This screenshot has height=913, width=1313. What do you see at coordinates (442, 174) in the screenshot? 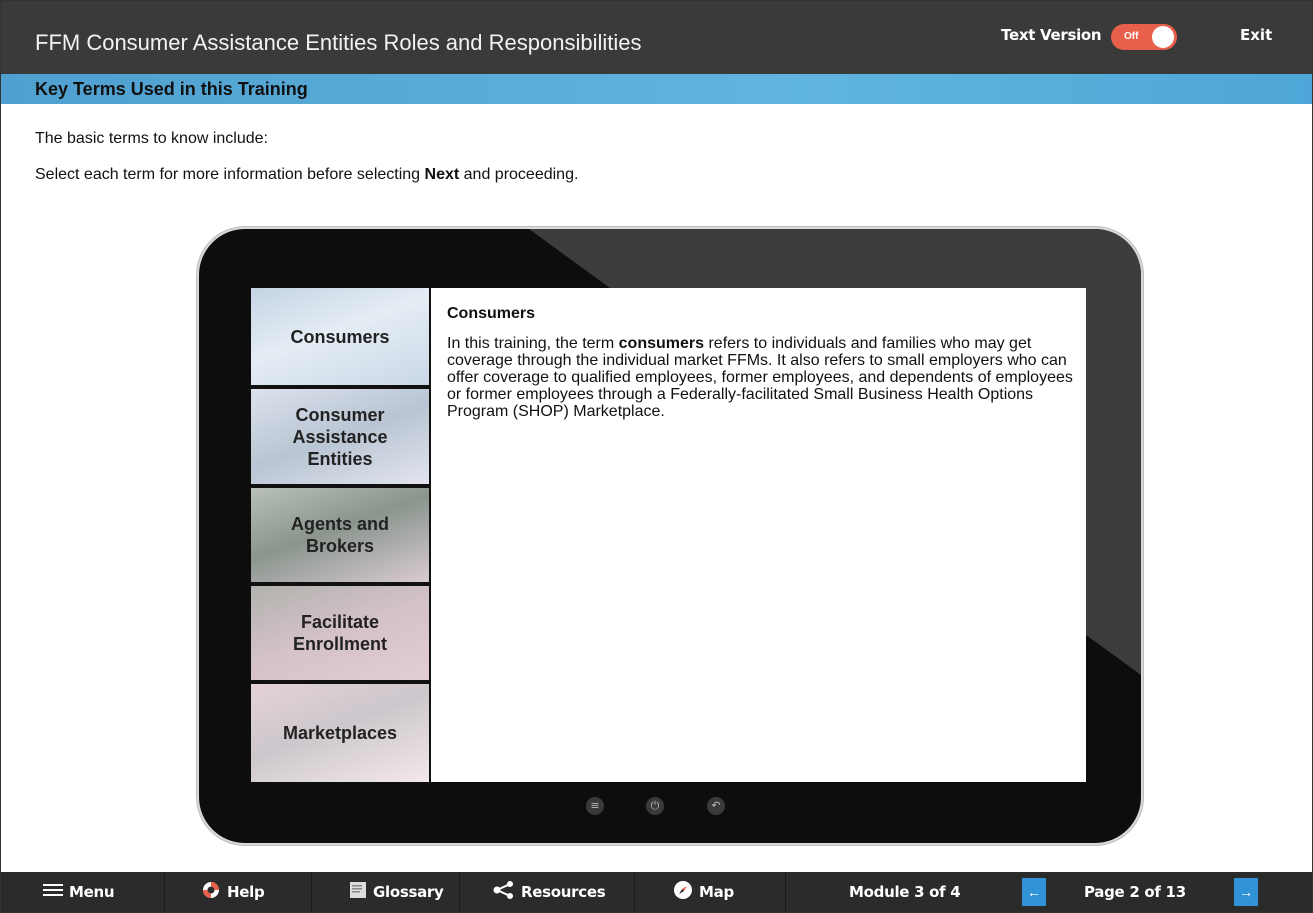
I see `instruction-next-keyword: Next` at bounding box center [442, 174].